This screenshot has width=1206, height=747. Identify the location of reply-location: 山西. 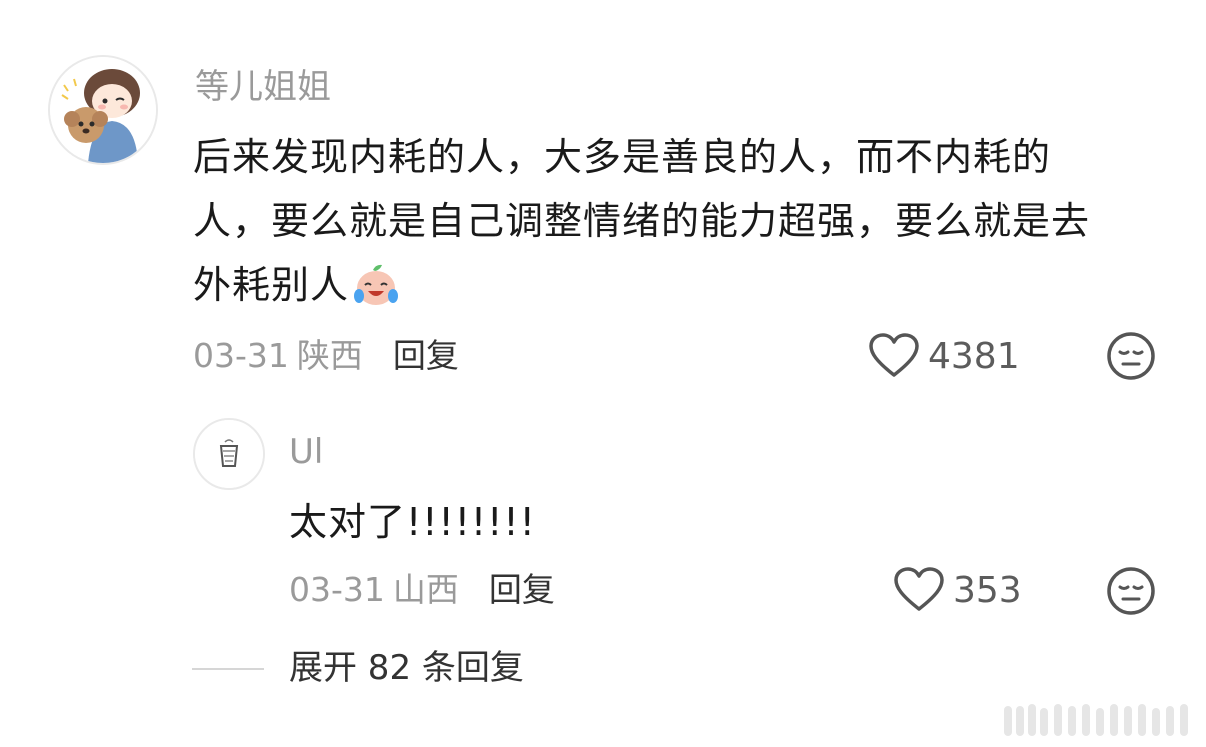
(425, 589).